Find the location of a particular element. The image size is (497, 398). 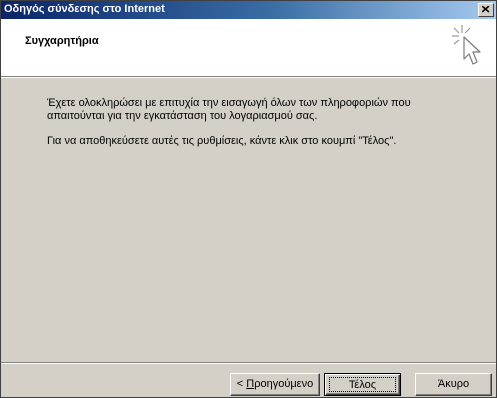

title-bar: Οδηγός σύνδεσης στο Internet is located at coordinates (248, 10).